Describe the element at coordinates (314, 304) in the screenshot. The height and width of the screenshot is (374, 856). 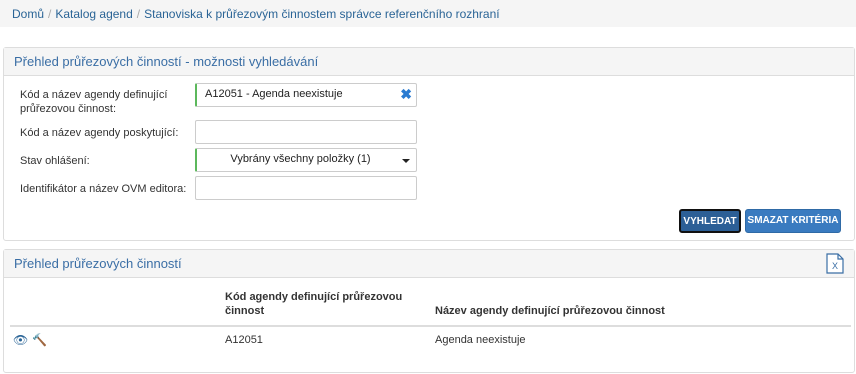
I see `column-header-code: Kód agendy definující průřezovou činnost` at that location.